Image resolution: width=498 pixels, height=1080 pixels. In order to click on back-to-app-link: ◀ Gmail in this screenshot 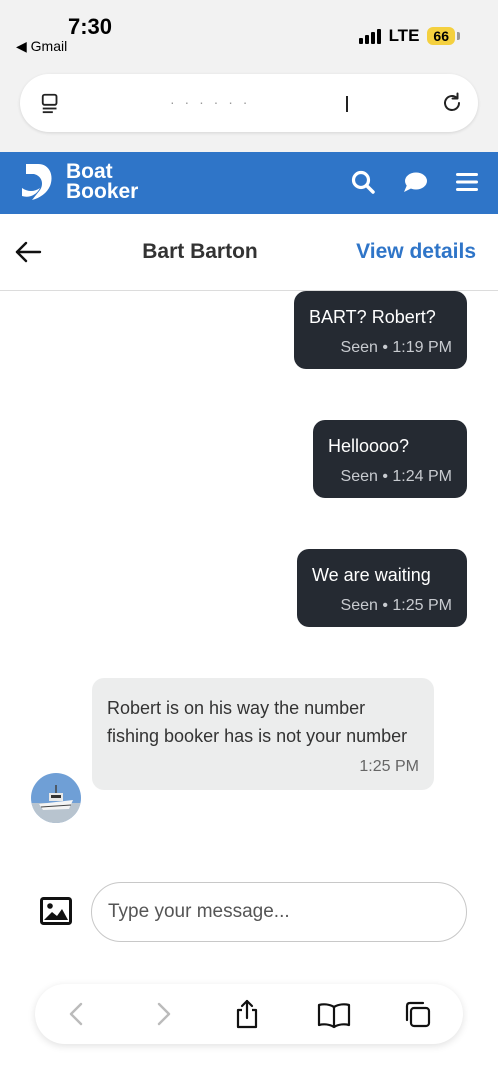, I will do `click(41, 46)`.